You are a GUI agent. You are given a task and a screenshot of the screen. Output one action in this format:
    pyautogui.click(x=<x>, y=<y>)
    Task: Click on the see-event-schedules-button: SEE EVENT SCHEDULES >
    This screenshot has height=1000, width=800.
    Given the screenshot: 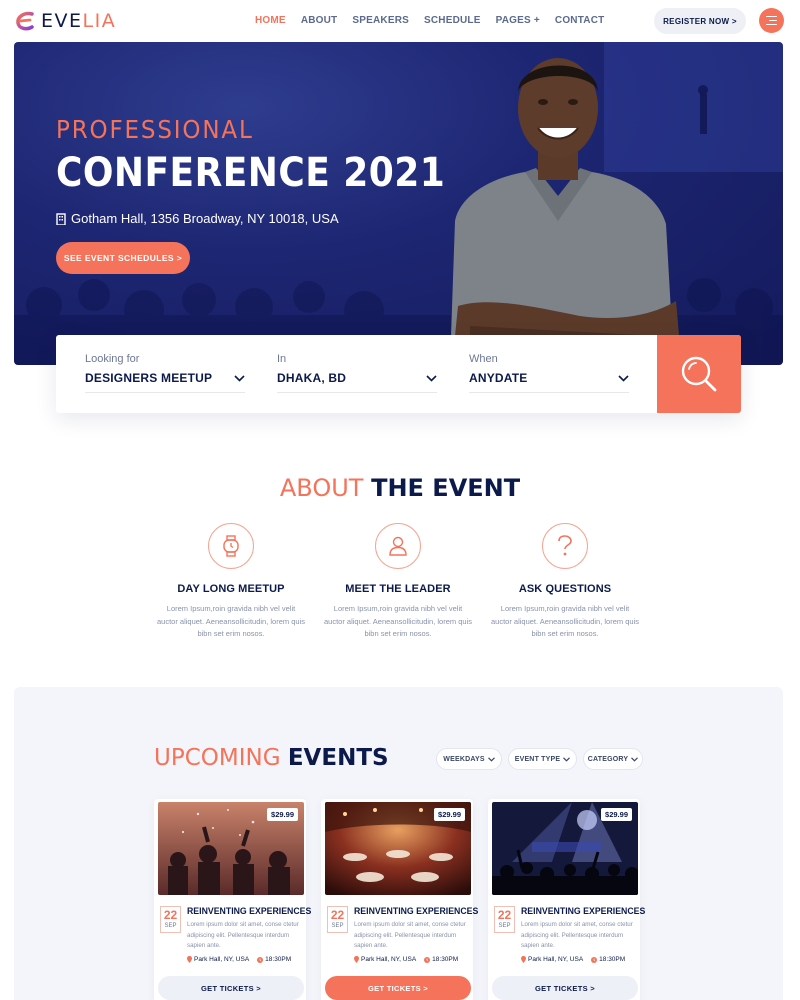 What is the action you would take?
    pyautogui.click(x=123, y=258)
    